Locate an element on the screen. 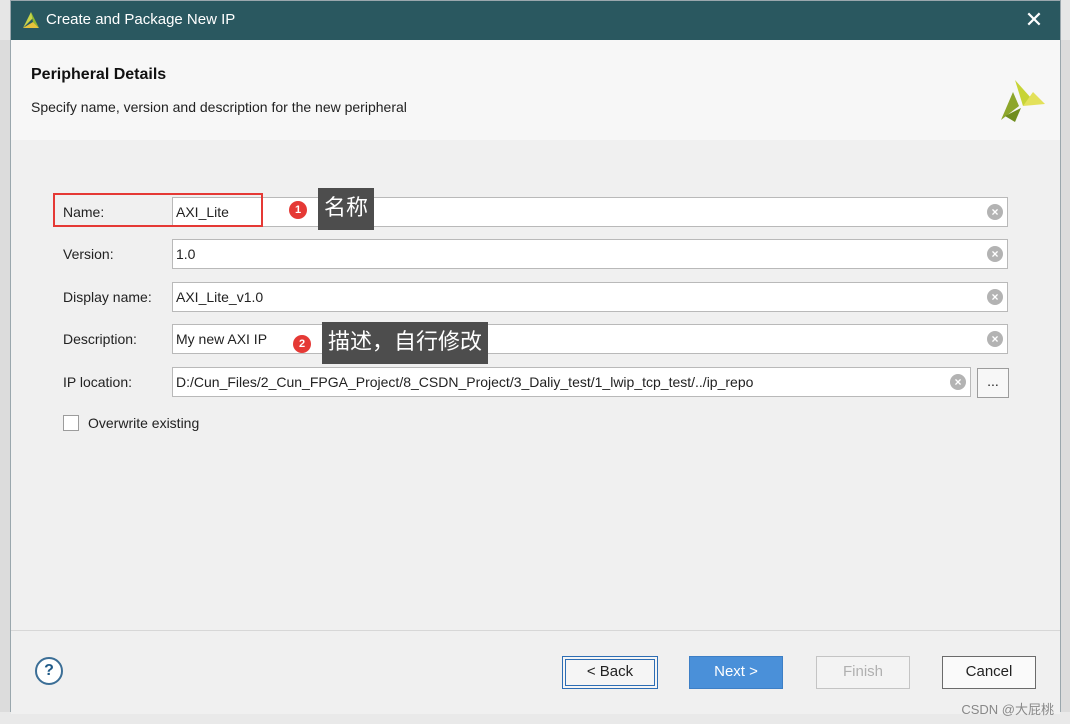 Image resolution: width=1070 pixels, height=724 pixels. description-label: Description: is located at coordinates (100, 339).